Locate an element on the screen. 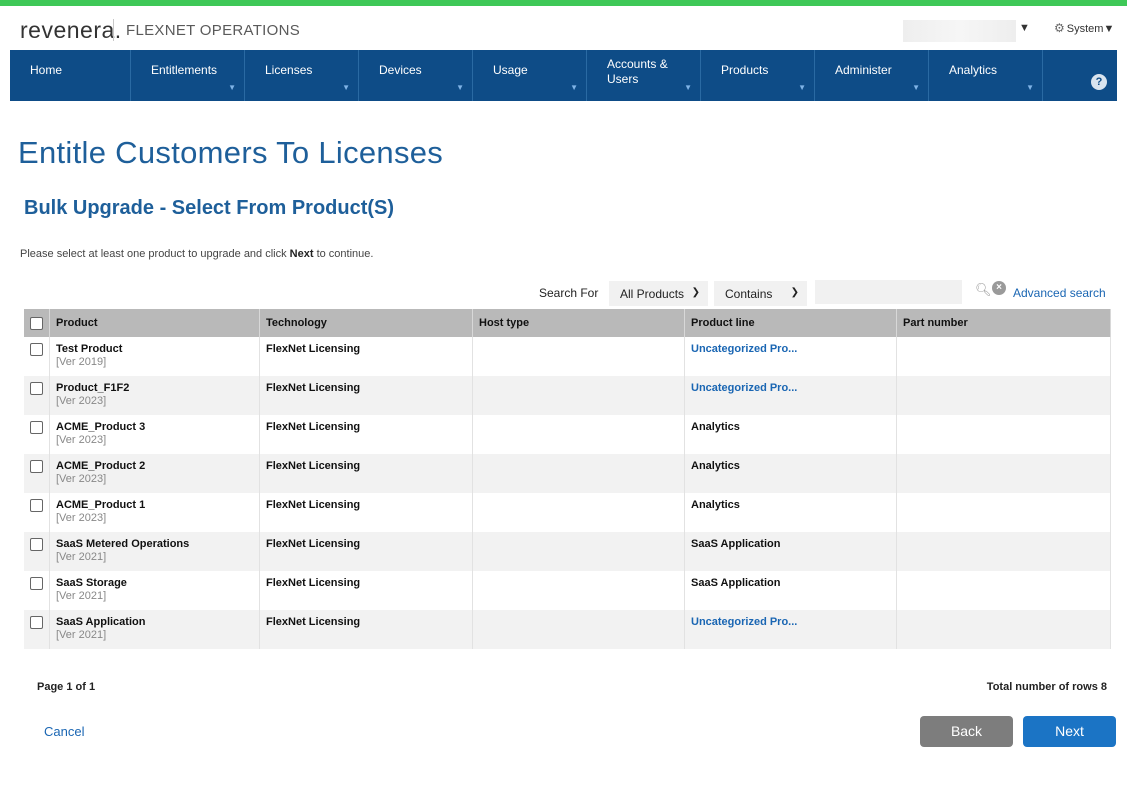 This screenshot has width=1127, height=797. gears-icon: ⚙ is located at coordinates (1059, 28).